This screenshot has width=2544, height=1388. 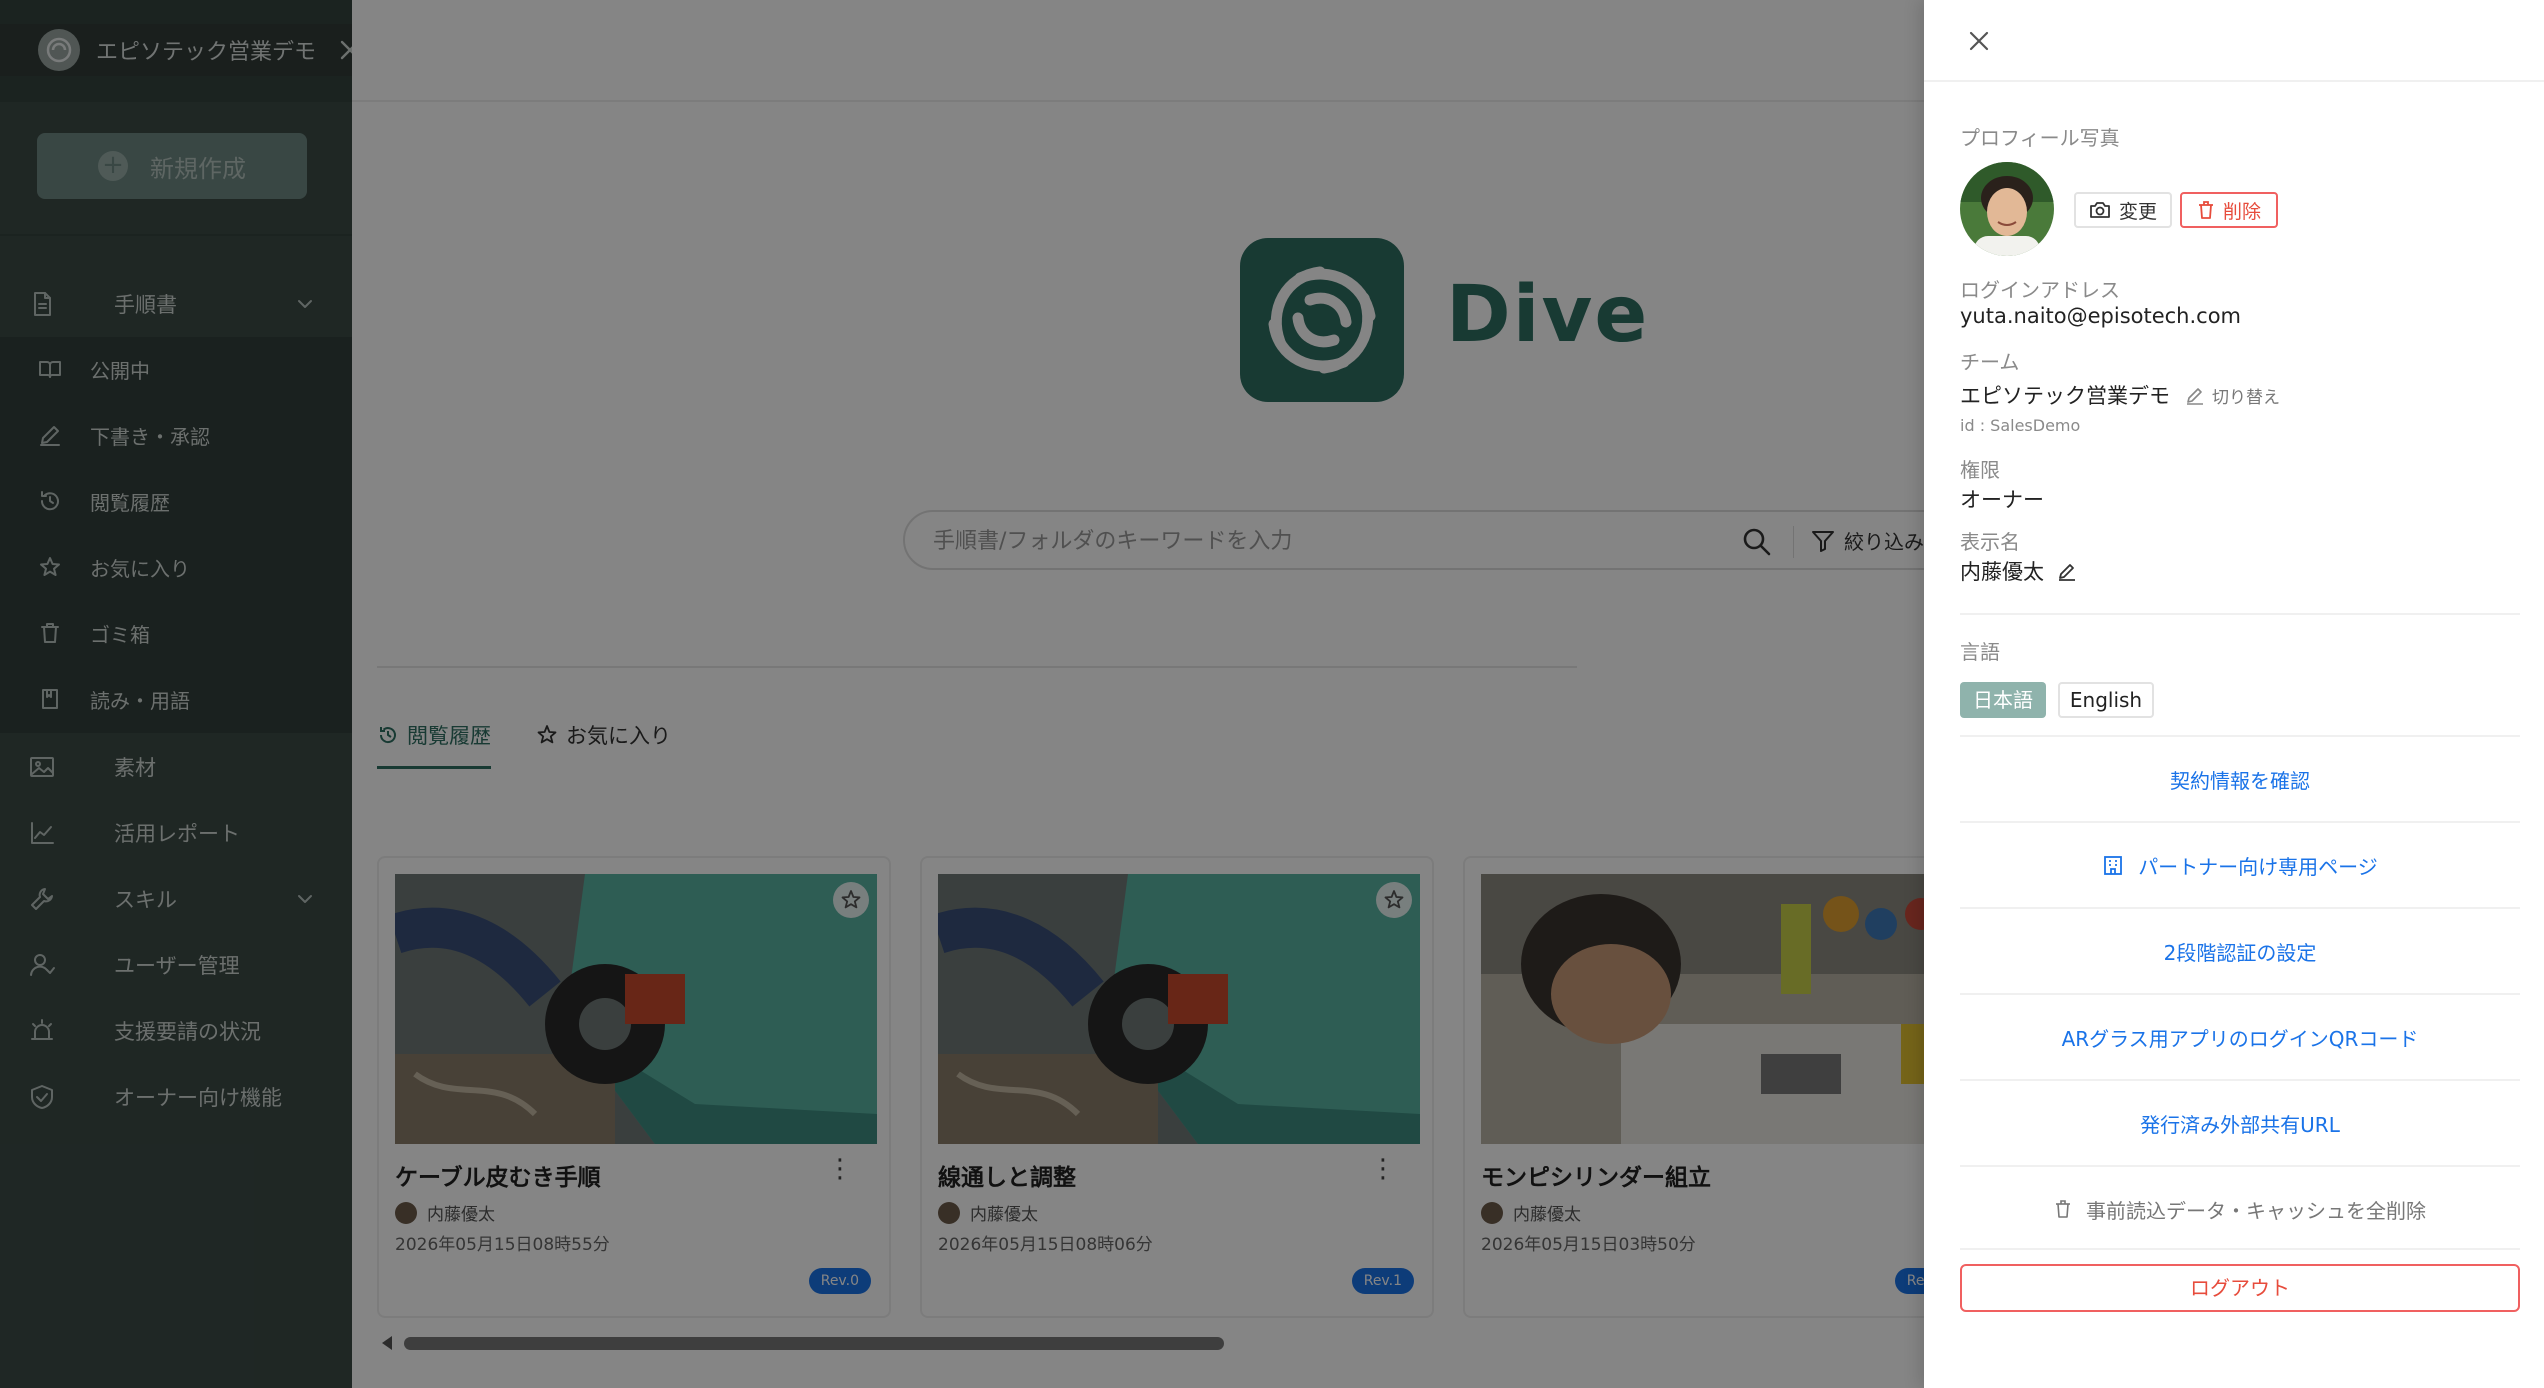 I want to click on two-factor-label: 2段階認証の設定, so click(x=2240, y=952).